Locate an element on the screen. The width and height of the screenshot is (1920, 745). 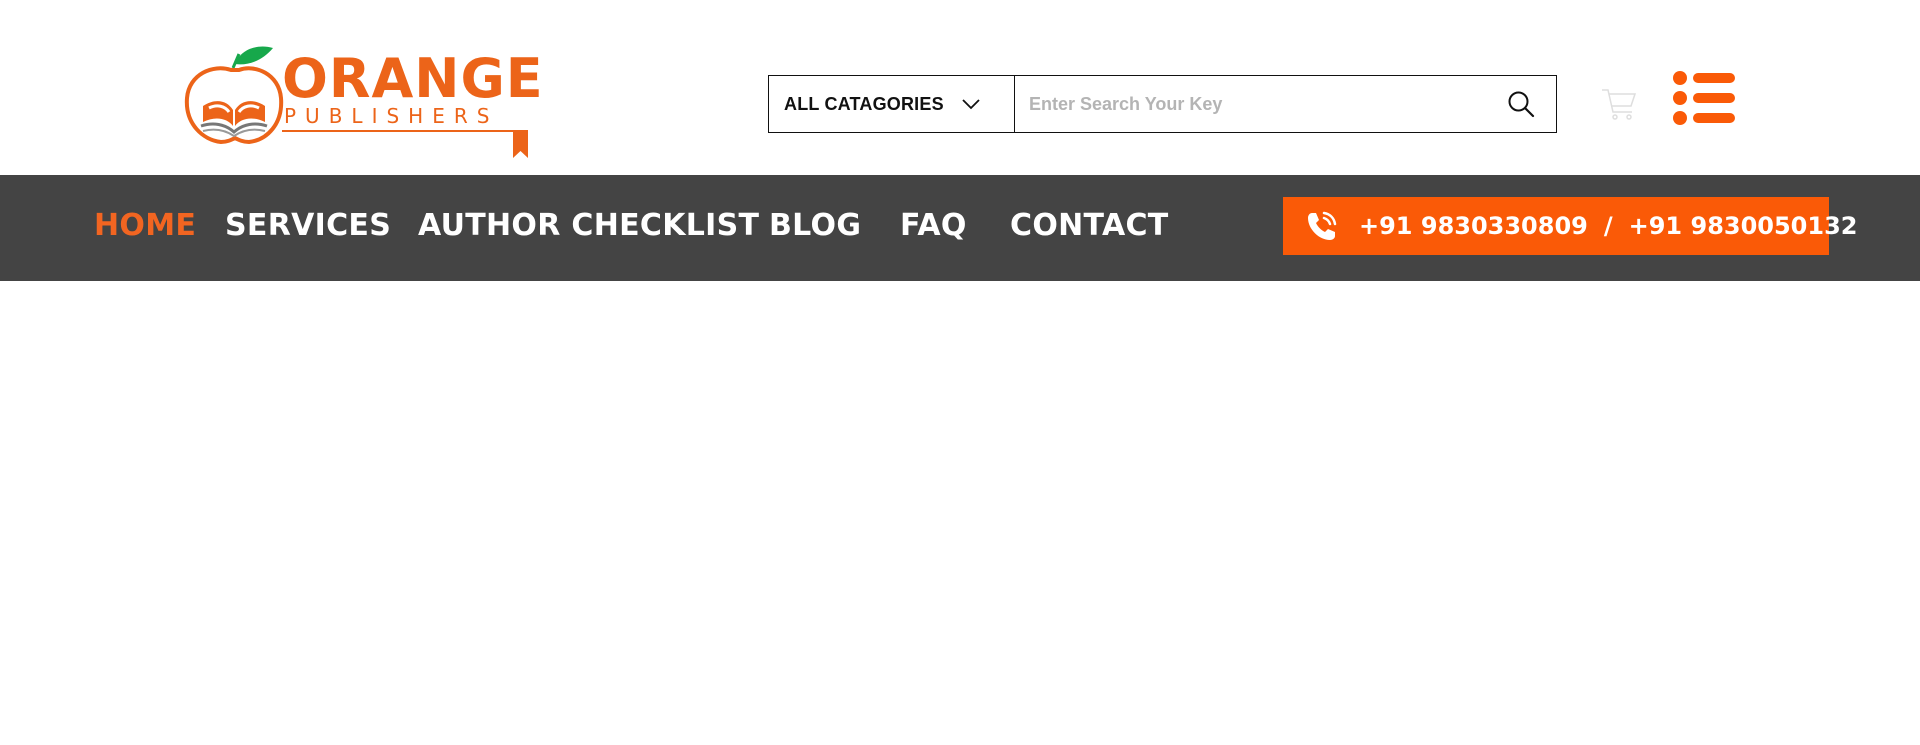
search-icon is located at coordinates (1521, 104).